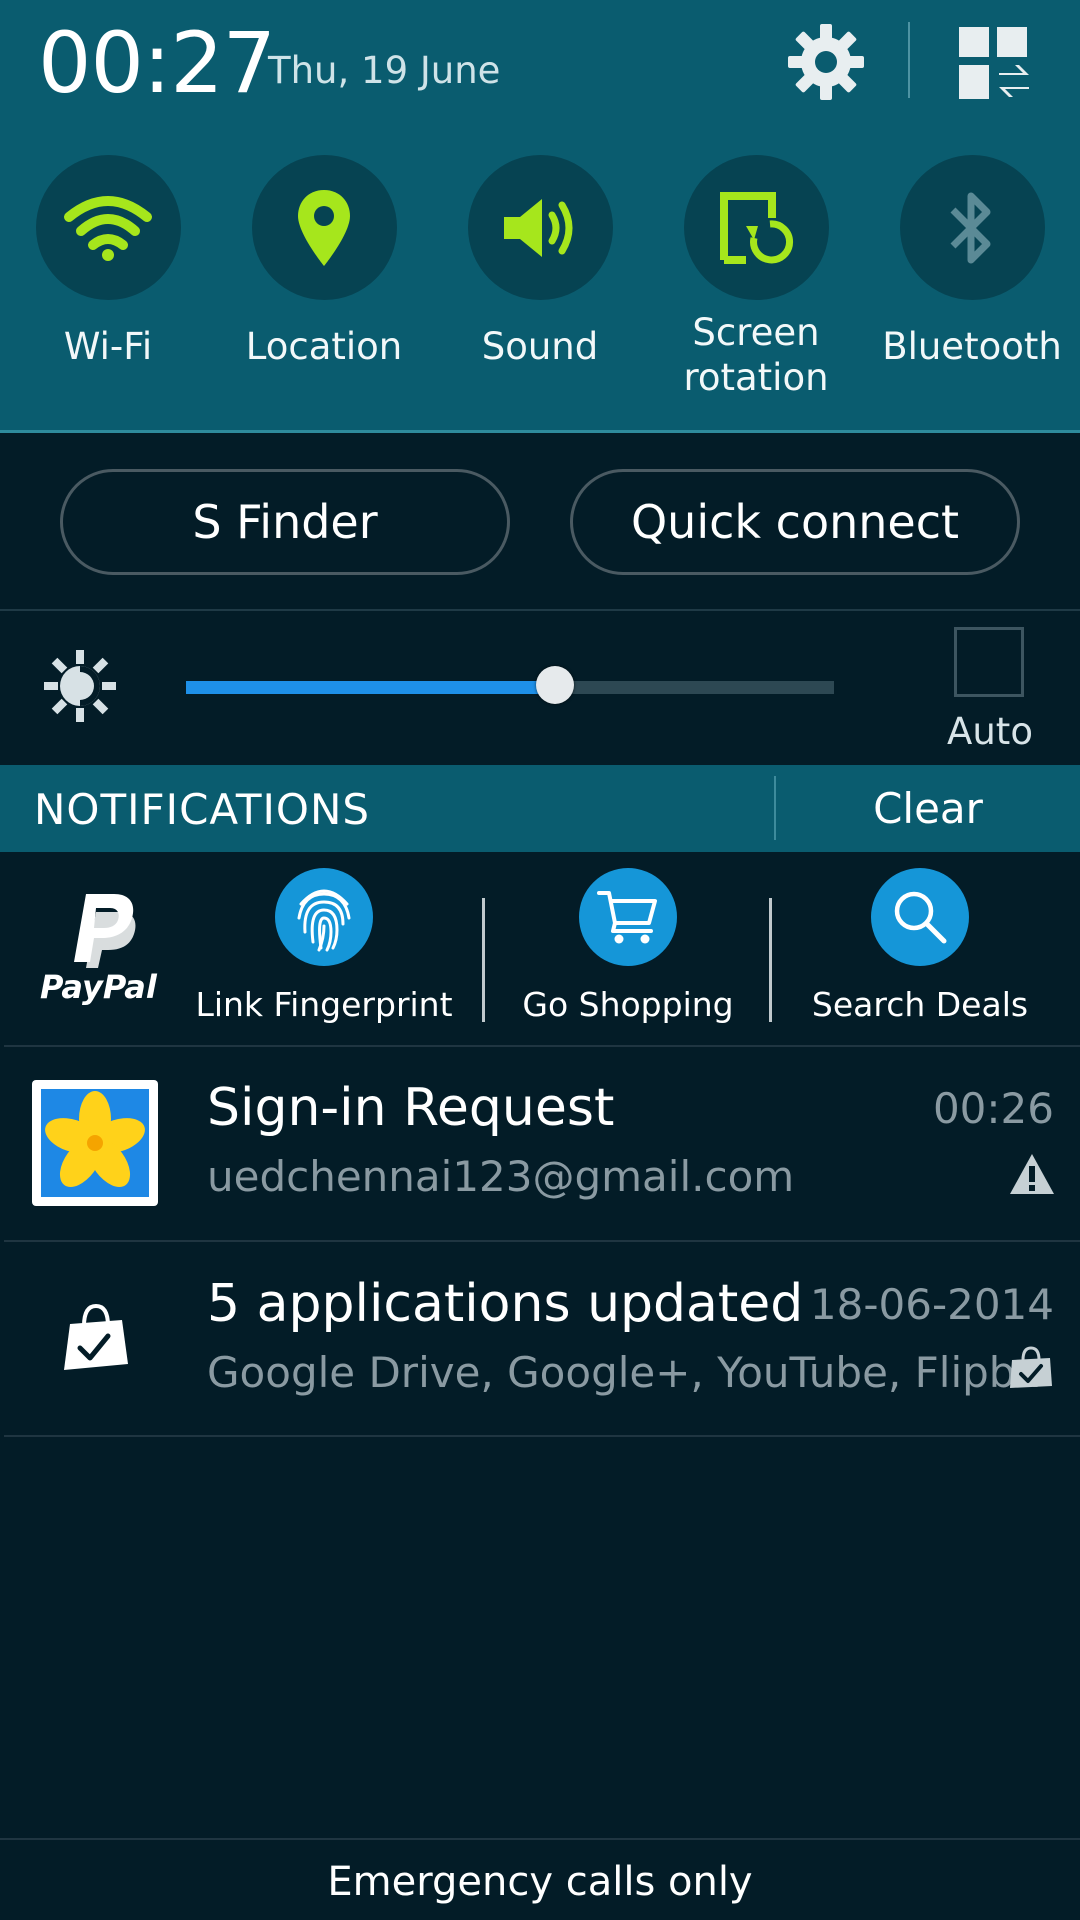 This screenshot has width=1080, height=1920. Describe the element at coordinates (505, 1304) in the screenshot. I see `notification-title: 5 applications updated` at that location.